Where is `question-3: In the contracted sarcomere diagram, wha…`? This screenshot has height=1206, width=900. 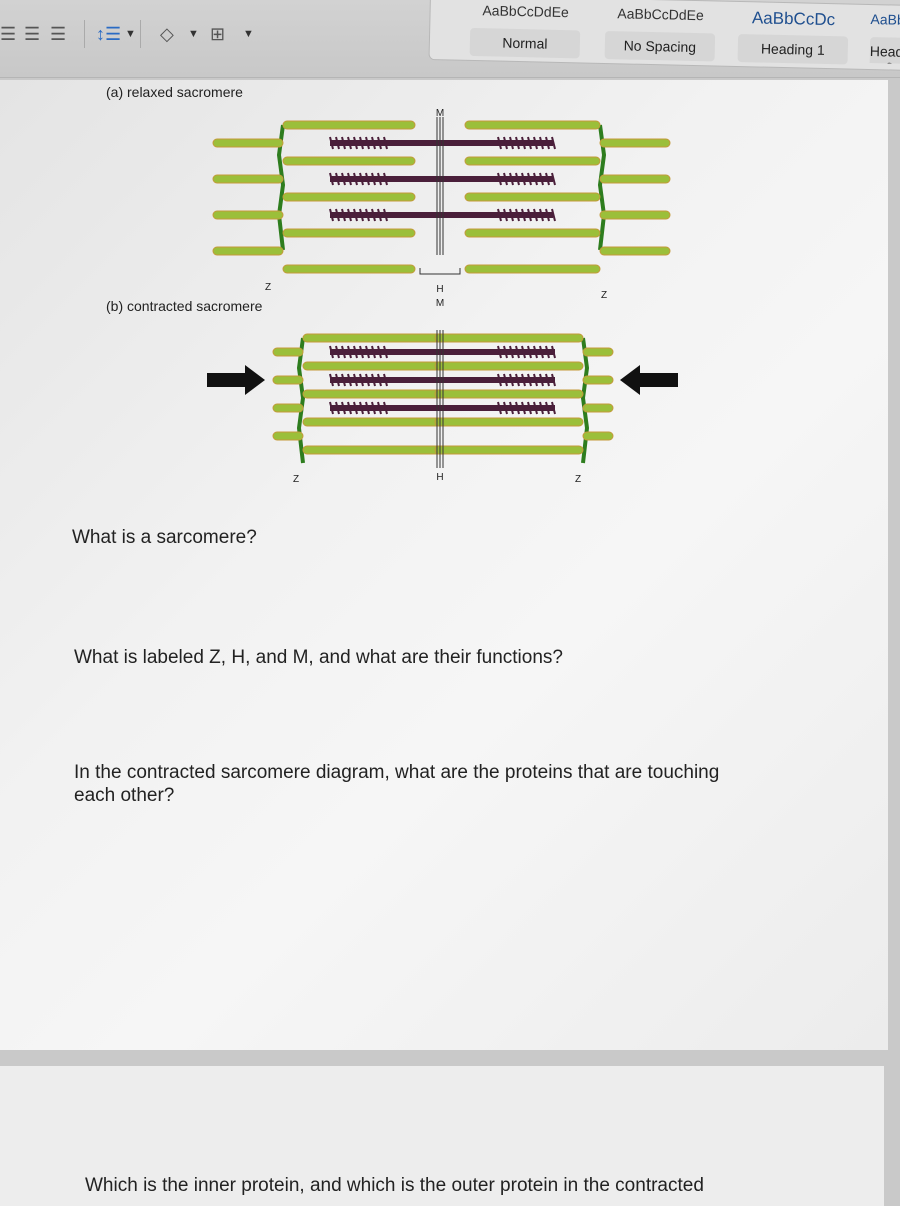 question-3: In the contracted sarcomere diagram, wha… is located at coordinates (397, 784).